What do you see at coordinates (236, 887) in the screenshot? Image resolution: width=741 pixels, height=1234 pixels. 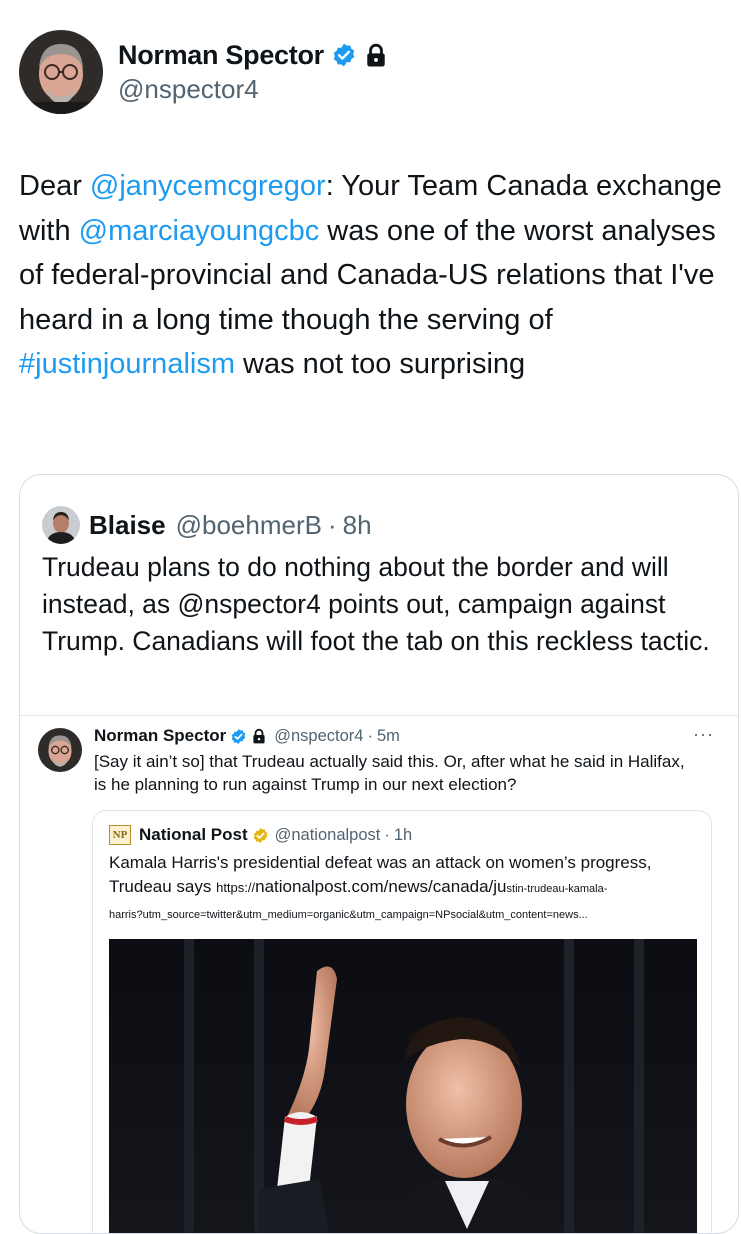 I see `article-url-part: https://` at bounding box center [236, 887].